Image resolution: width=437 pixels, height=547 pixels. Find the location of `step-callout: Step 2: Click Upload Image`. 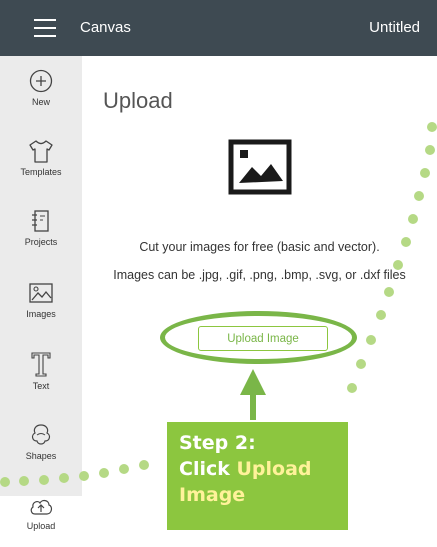

step-callout: Step 2: Click Upload Image is located at coordinates (257, 476).